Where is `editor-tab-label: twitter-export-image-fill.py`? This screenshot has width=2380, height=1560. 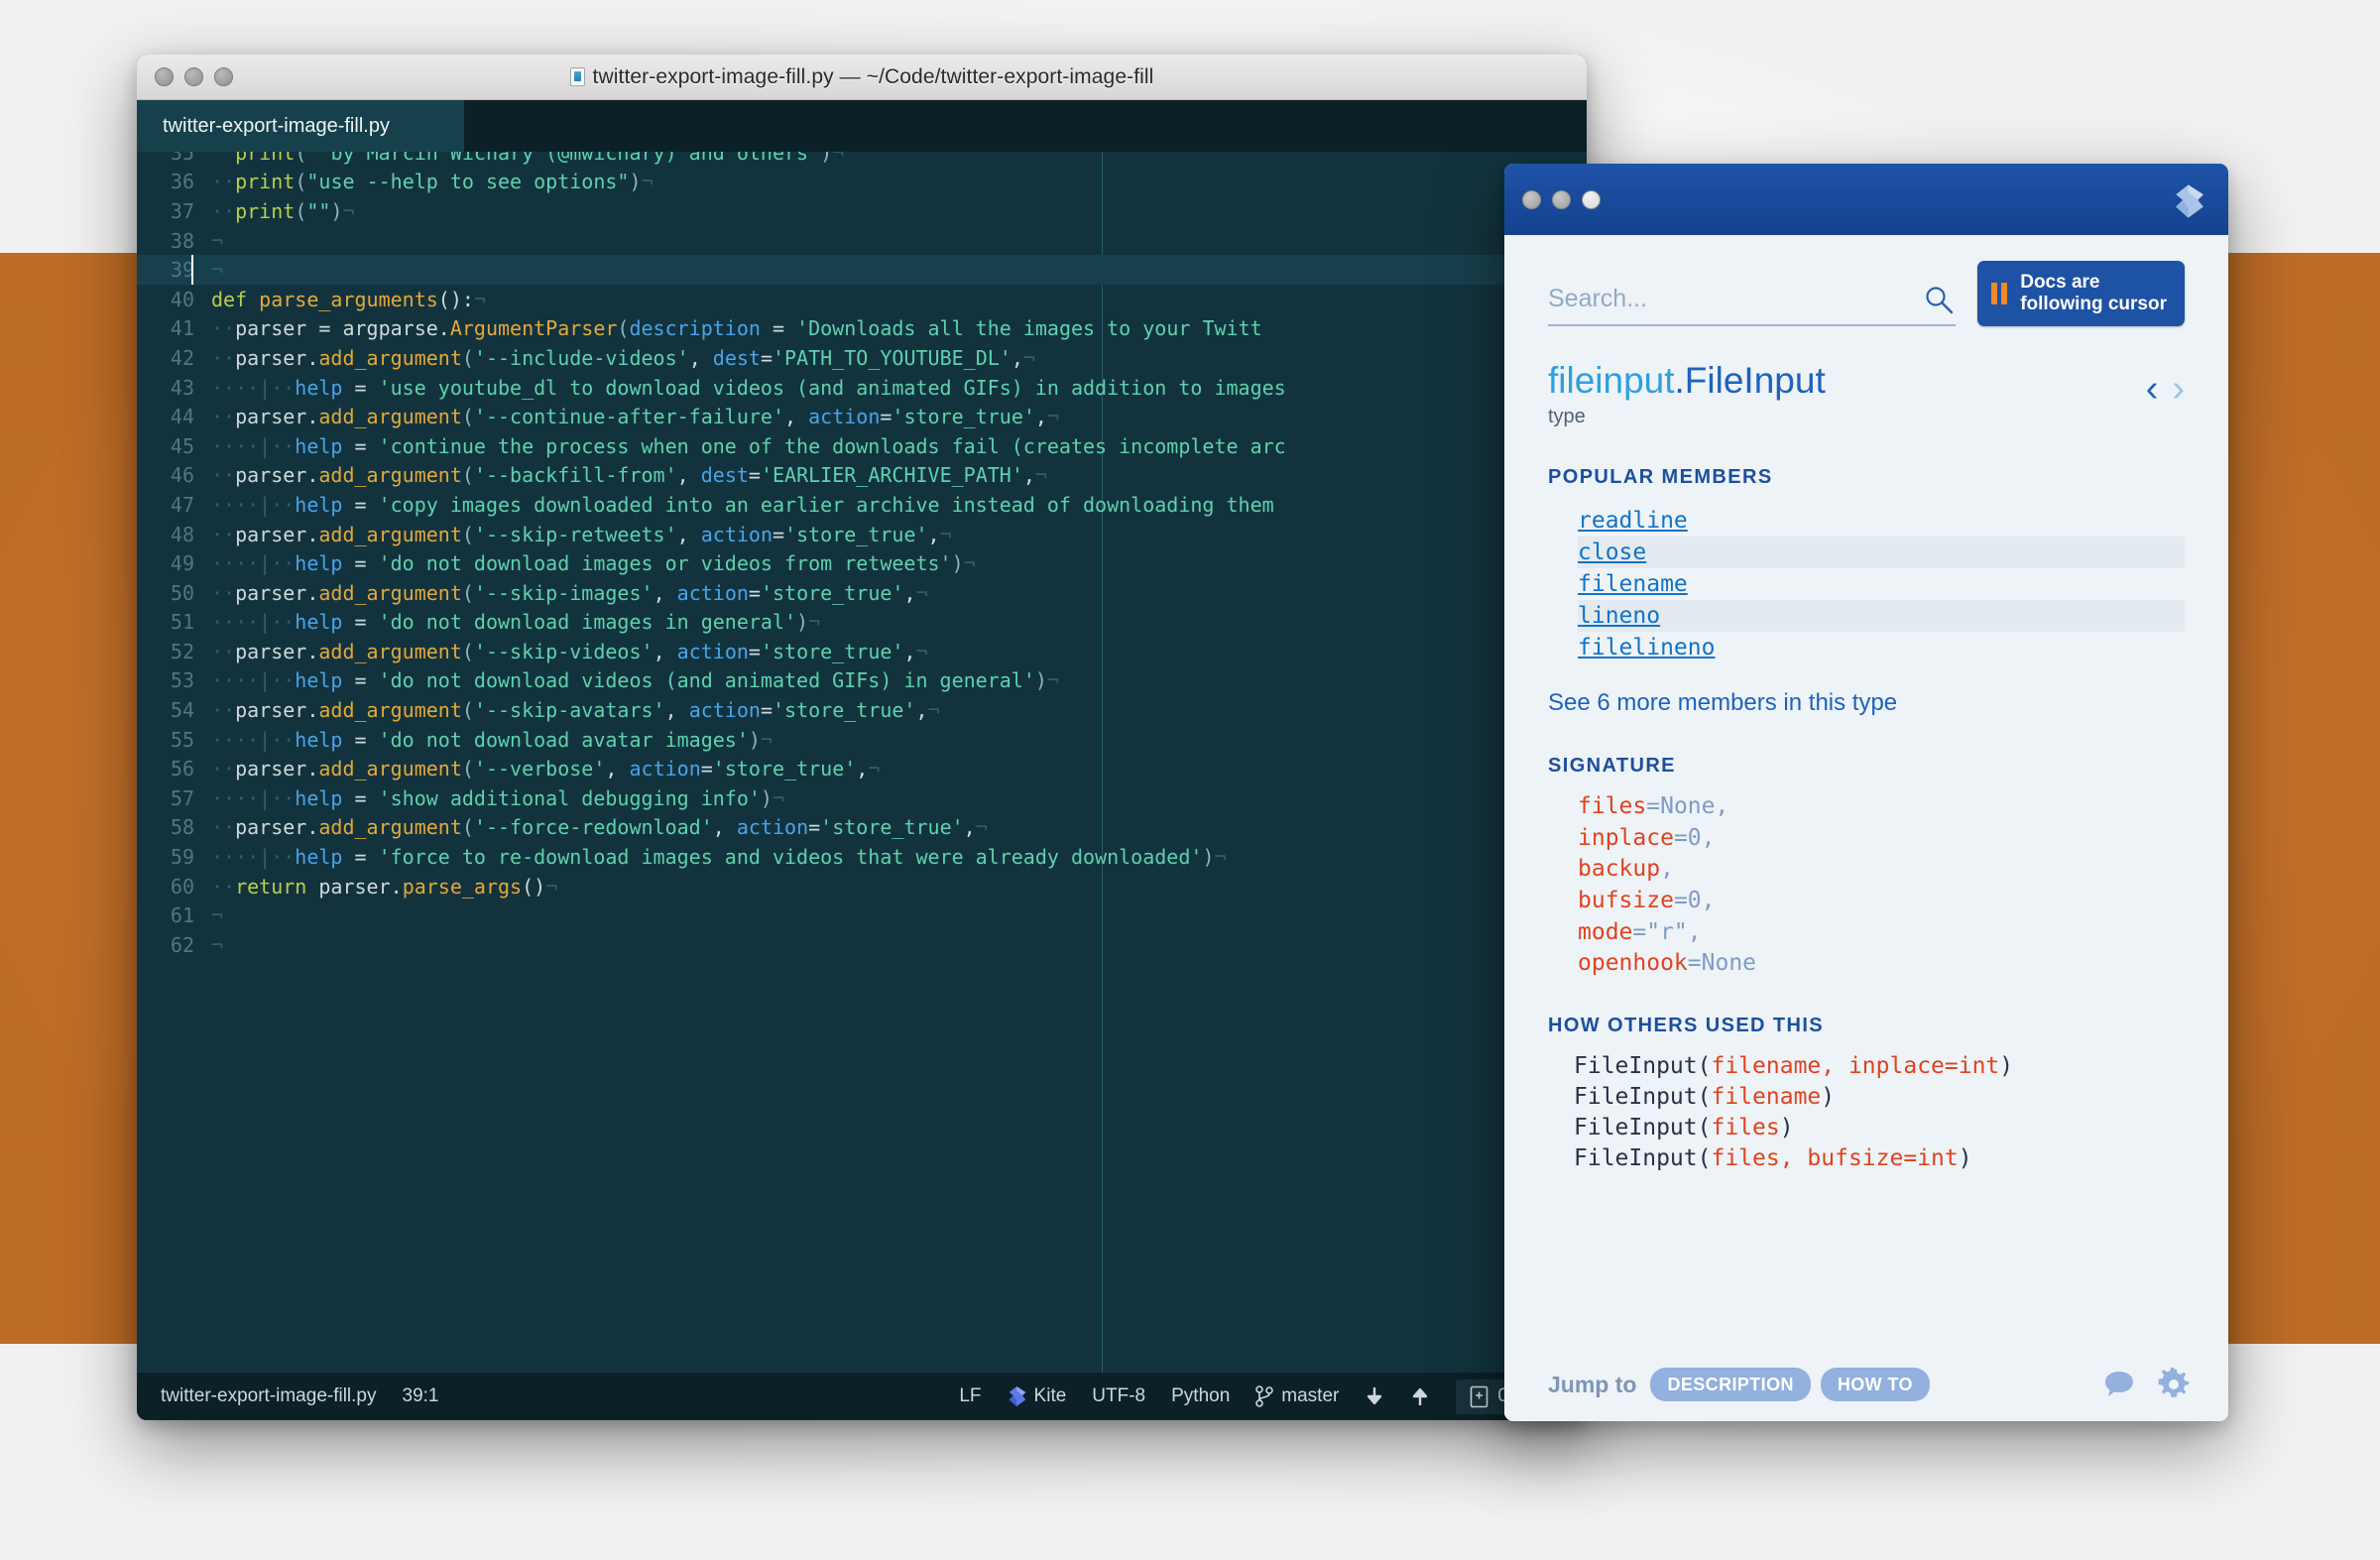 editor-tab-label: twitter-export-image-fill.py is located at coordinates (276, 125).